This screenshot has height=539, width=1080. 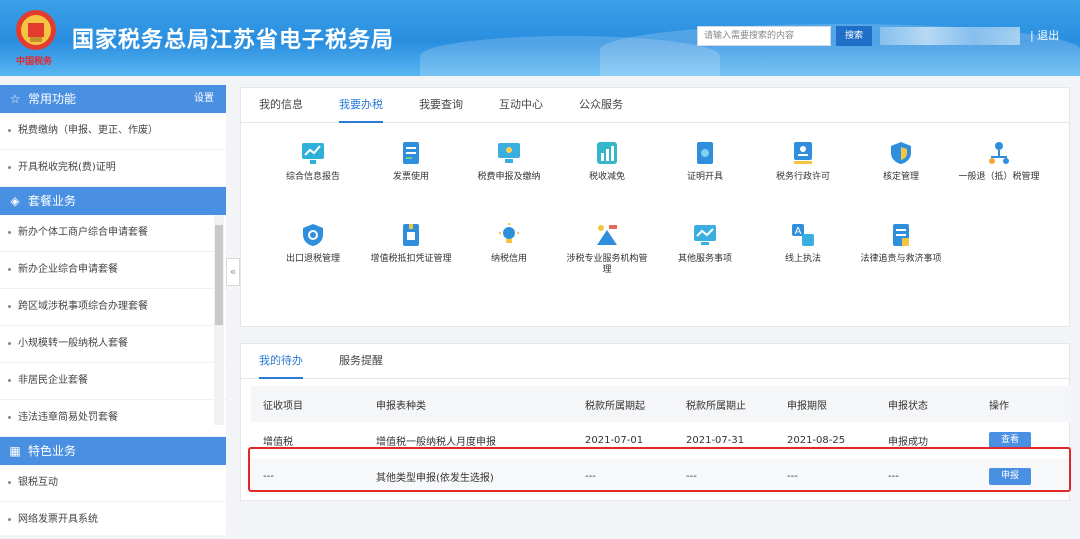 I want to click on sidebar-section-special: ▦ 特色业务, so click(x=113, y=451).